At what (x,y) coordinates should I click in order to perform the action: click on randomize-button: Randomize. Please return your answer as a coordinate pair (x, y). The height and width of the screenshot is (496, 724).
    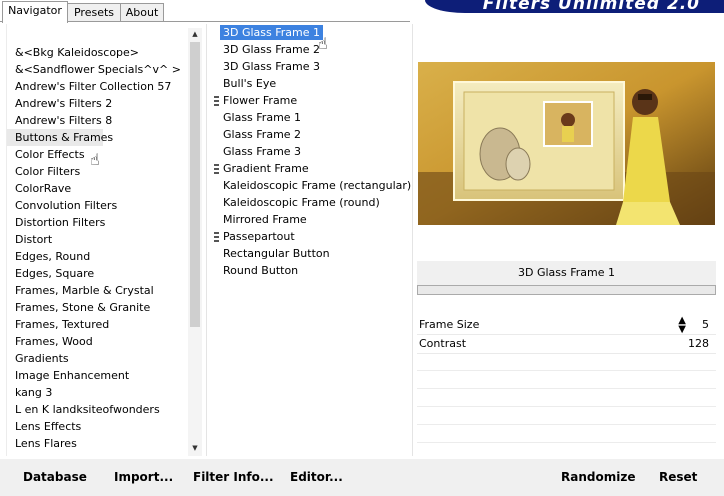
    Looking at the image, I should click on (598, 477).